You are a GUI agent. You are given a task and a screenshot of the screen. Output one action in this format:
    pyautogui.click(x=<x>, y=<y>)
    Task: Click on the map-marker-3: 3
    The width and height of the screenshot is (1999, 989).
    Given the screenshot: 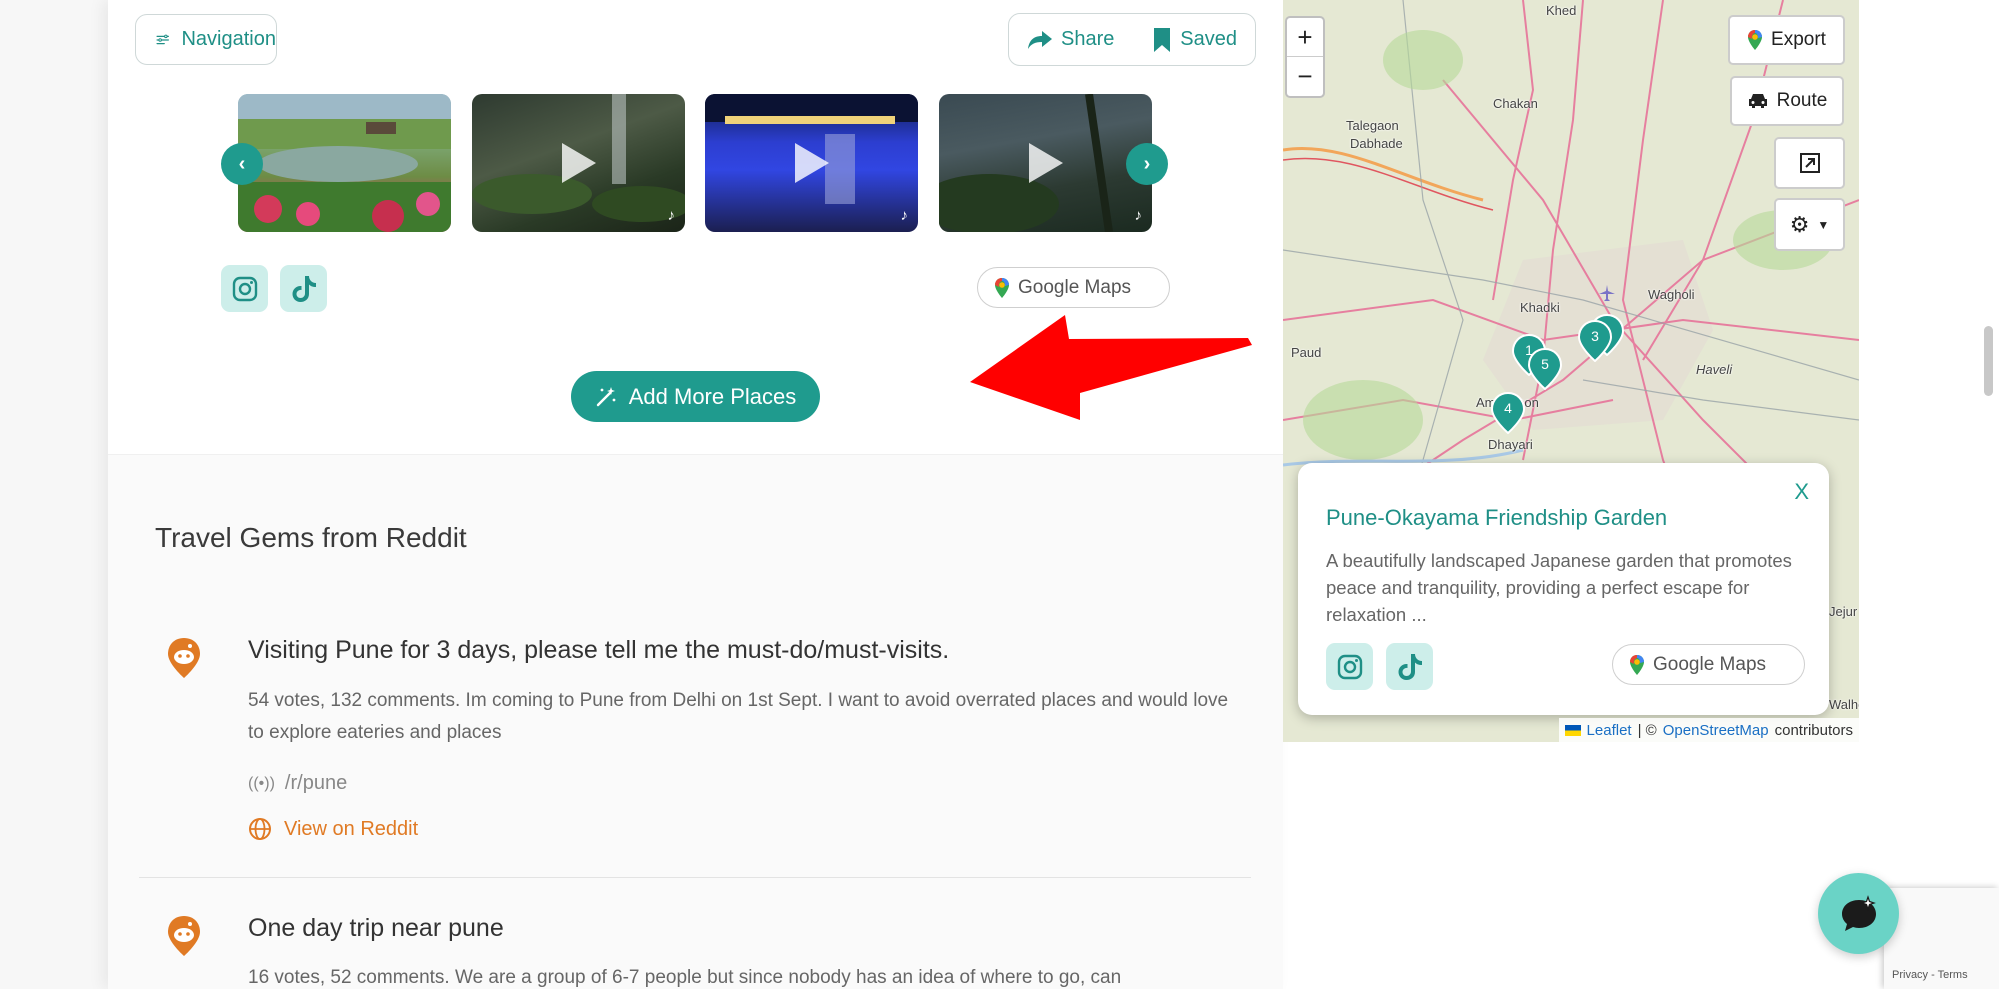 What is the action you would take?
    pyautogui.click(x=1595, y=341)
    